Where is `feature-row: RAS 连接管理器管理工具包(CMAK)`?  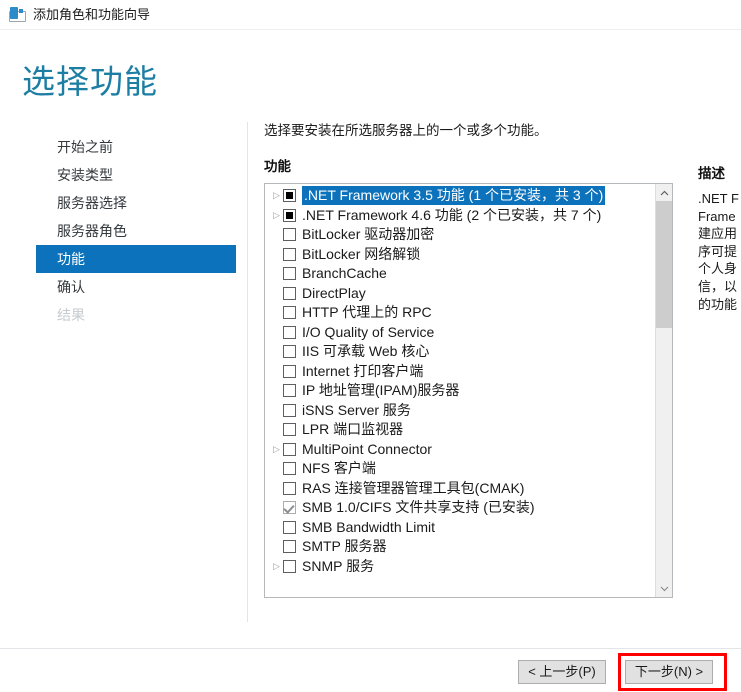
feature-row: RAS 连接管理器管理工具包(CMAK) is located at coordinates (460, 489).